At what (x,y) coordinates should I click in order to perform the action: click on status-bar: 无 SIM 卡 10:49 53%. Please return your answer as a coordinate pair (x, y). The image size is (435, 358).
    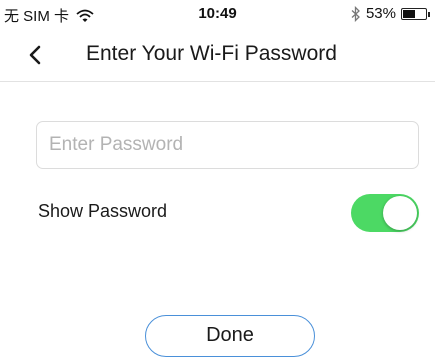
    Looking at the image, I should click on (217, 14).